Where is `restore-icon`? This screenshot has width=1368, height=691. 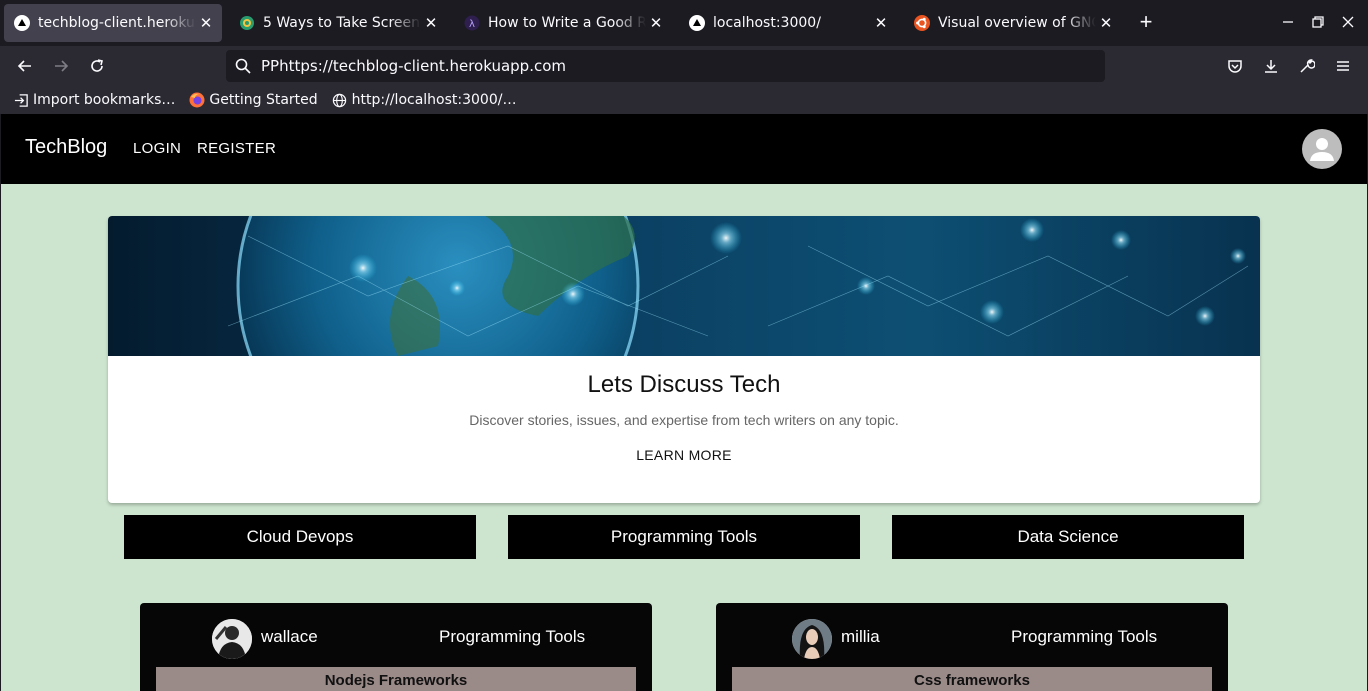 restore-icon is located at coordinates (1318, 22).